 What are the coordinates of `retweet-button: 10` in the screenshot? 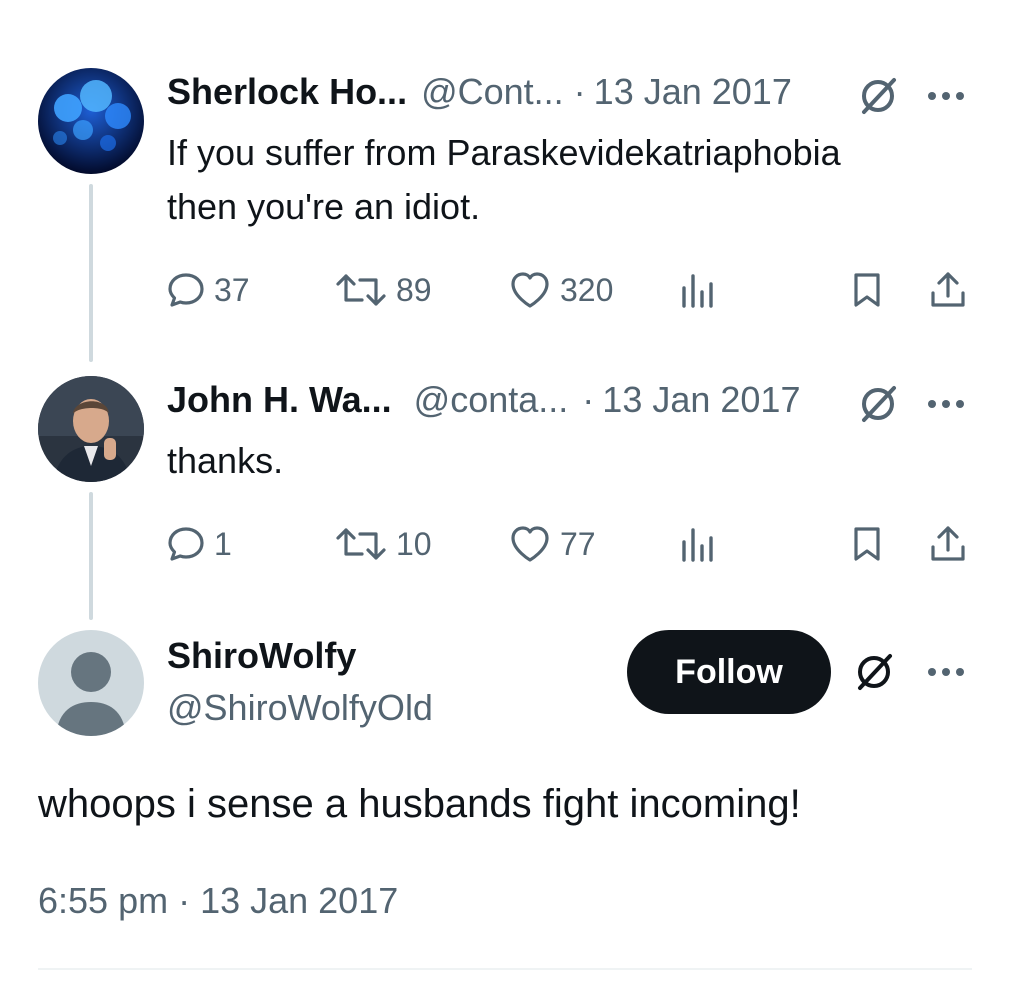 It's located at (383, 544).